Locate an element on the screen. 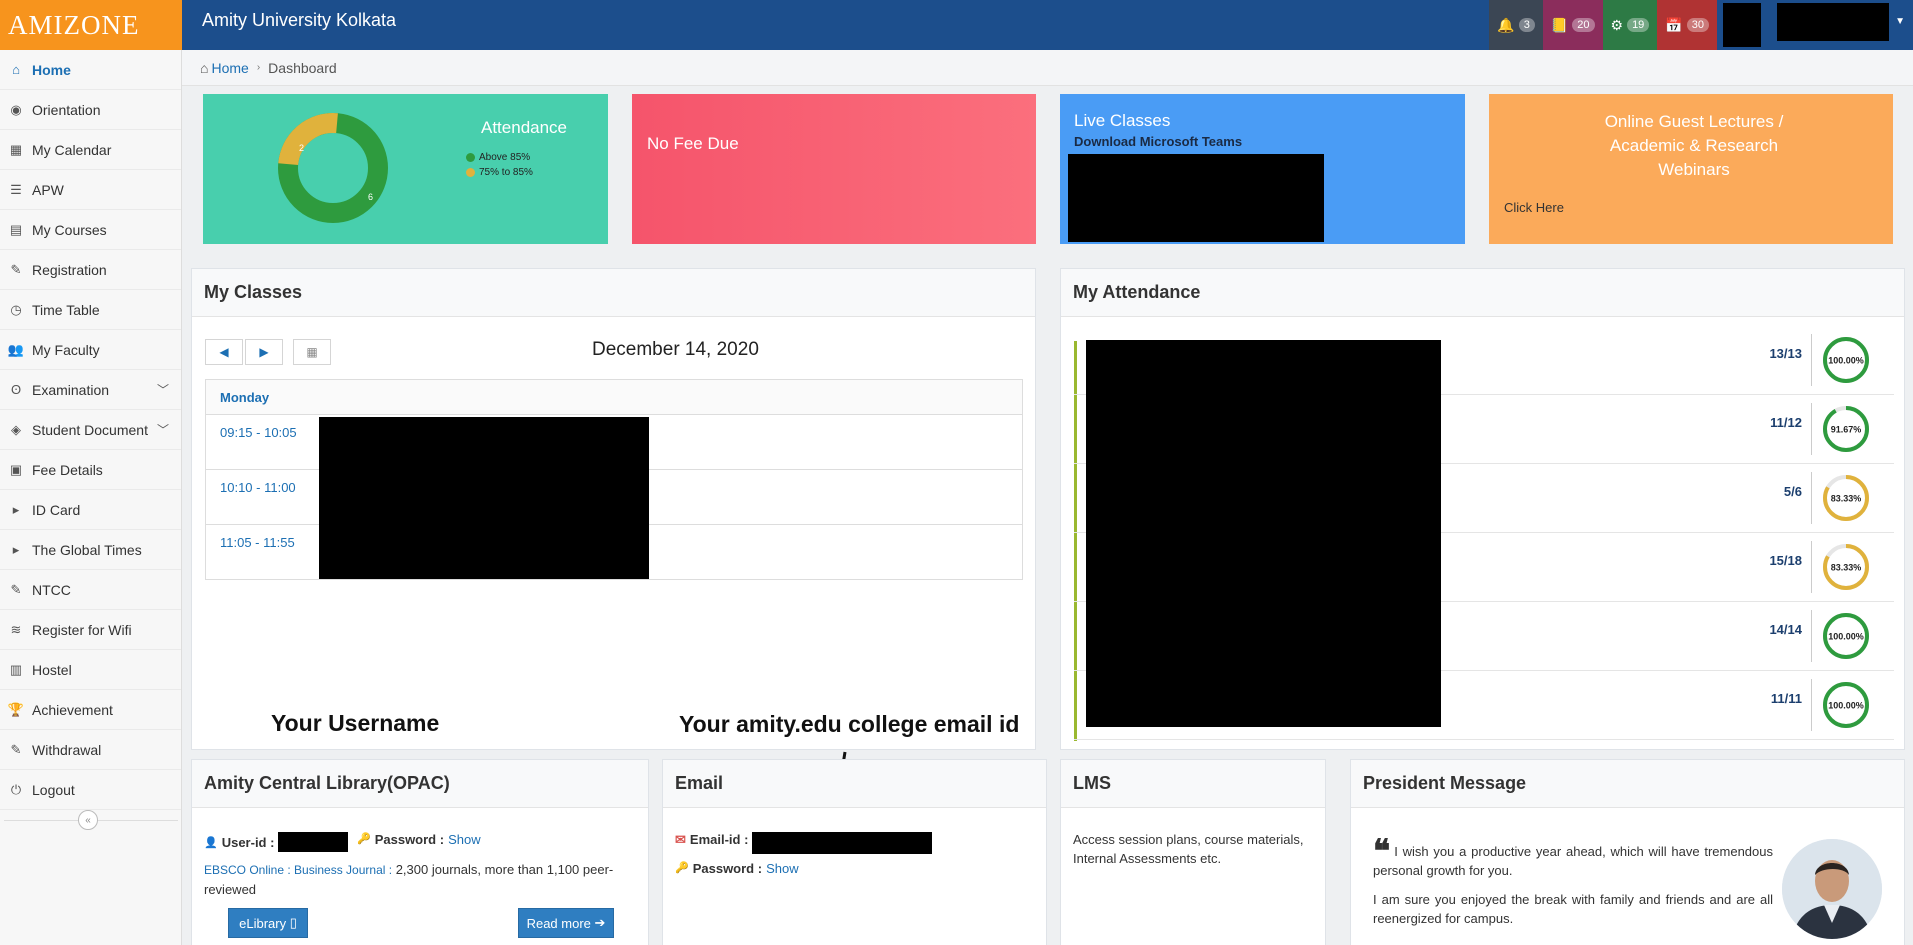  sidebar-item-global-times: ▸ The Global Times is located at coordinates (90, 550).